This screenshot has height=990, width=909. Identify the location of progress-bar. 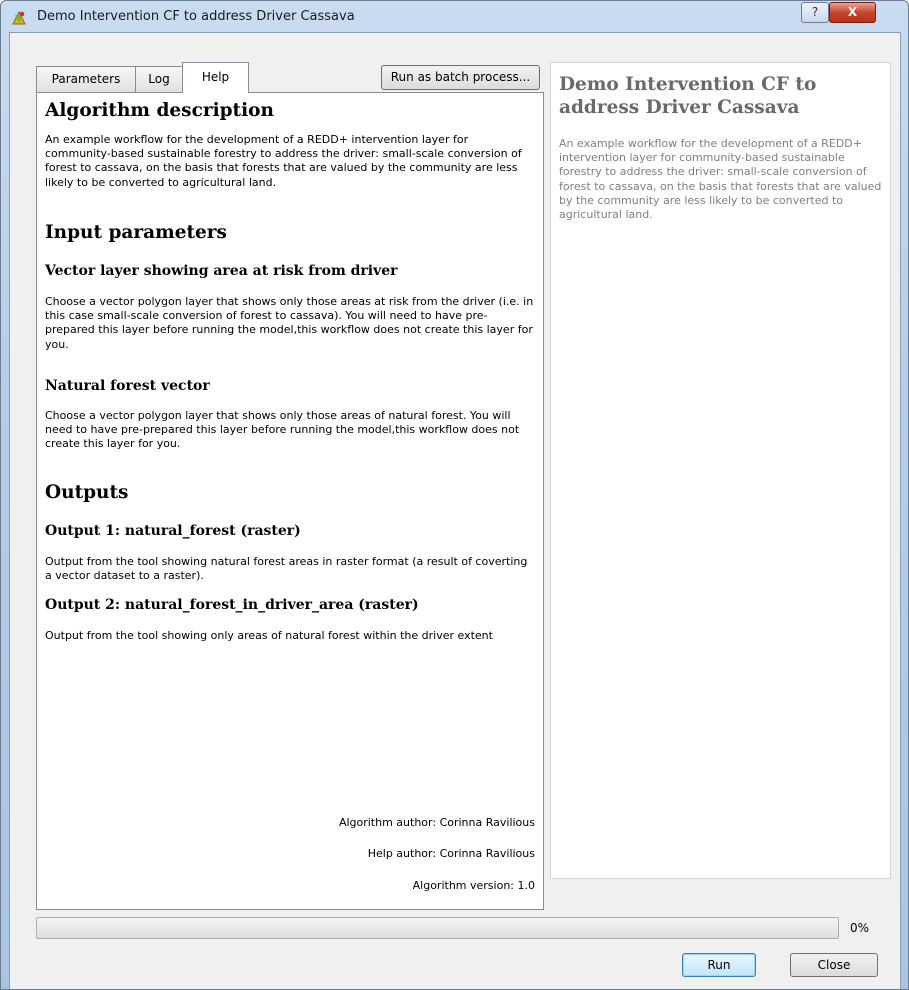
(437, 928).